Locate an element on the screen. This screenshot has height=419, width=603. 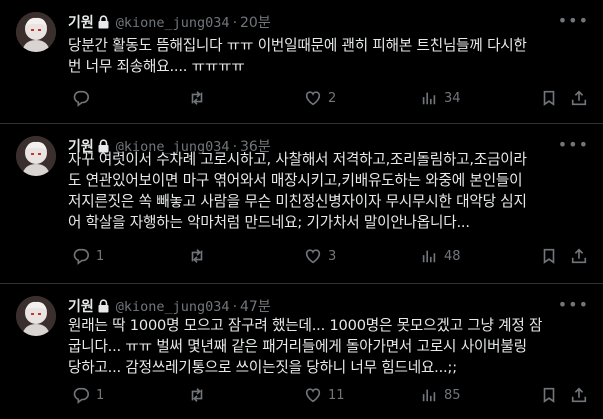
tweet-header: 기원 @kione_jung034 · 20분 is located at coordinates (169, 23).